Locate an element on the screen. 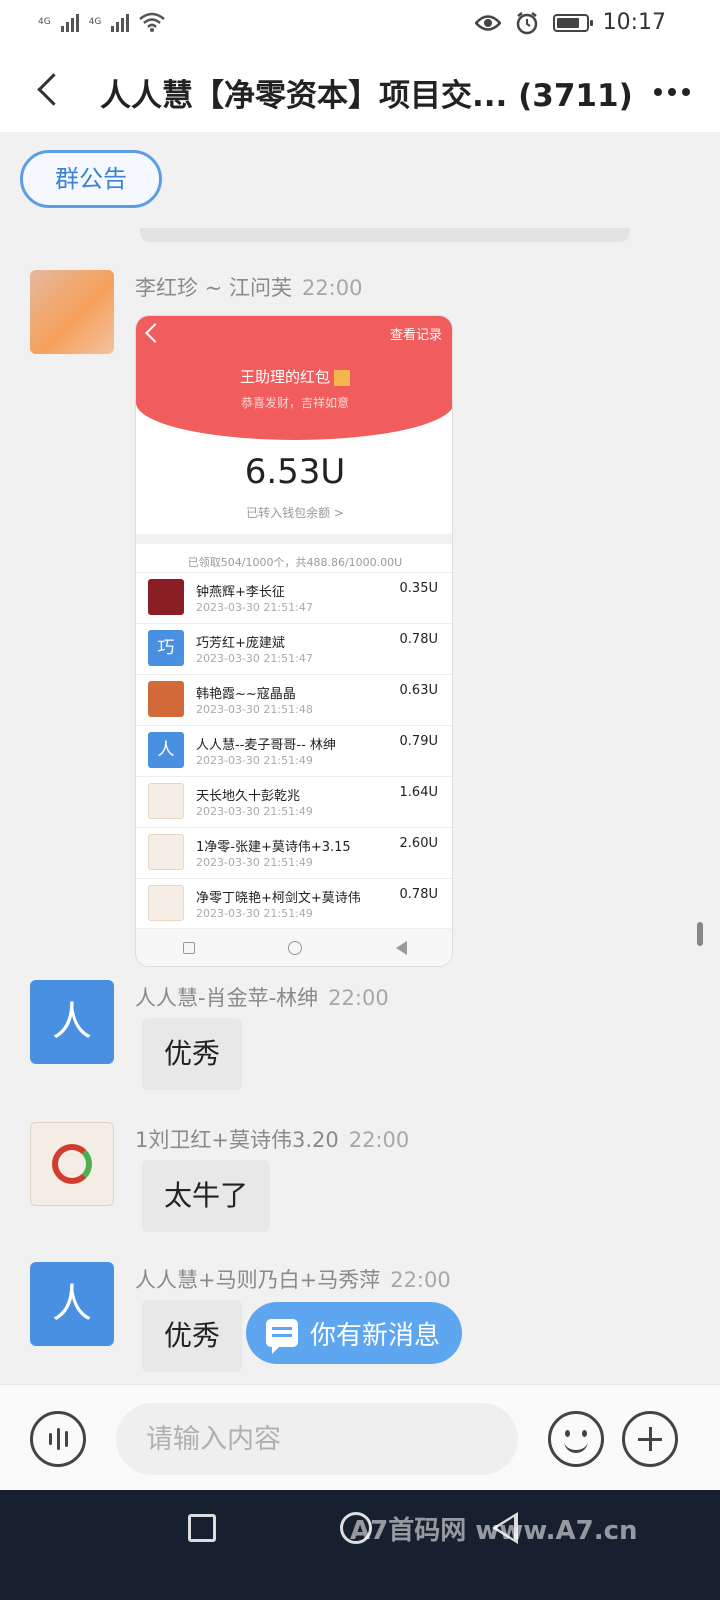 This screenshot has height=1600, width=720. clock: 10:17 is located at coordinates (634, 22).